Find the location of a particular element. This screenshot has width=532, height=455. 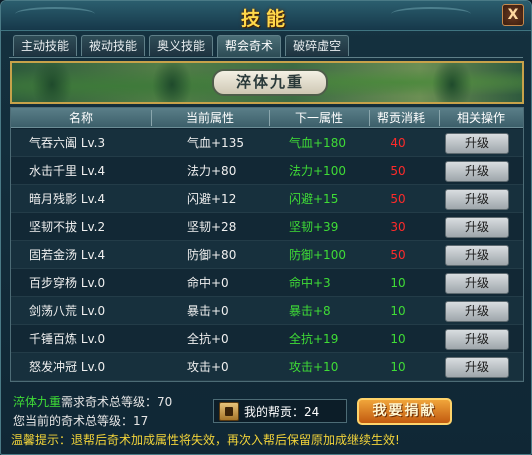

title-bar: 技能 X is located at coordinates (266, 16).